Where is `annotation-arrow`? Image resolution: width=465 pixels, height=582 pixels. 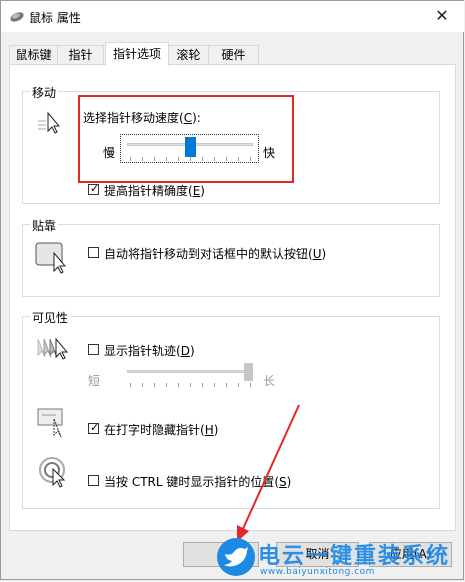
annotation-arrow is located at coordinates (268, 473).